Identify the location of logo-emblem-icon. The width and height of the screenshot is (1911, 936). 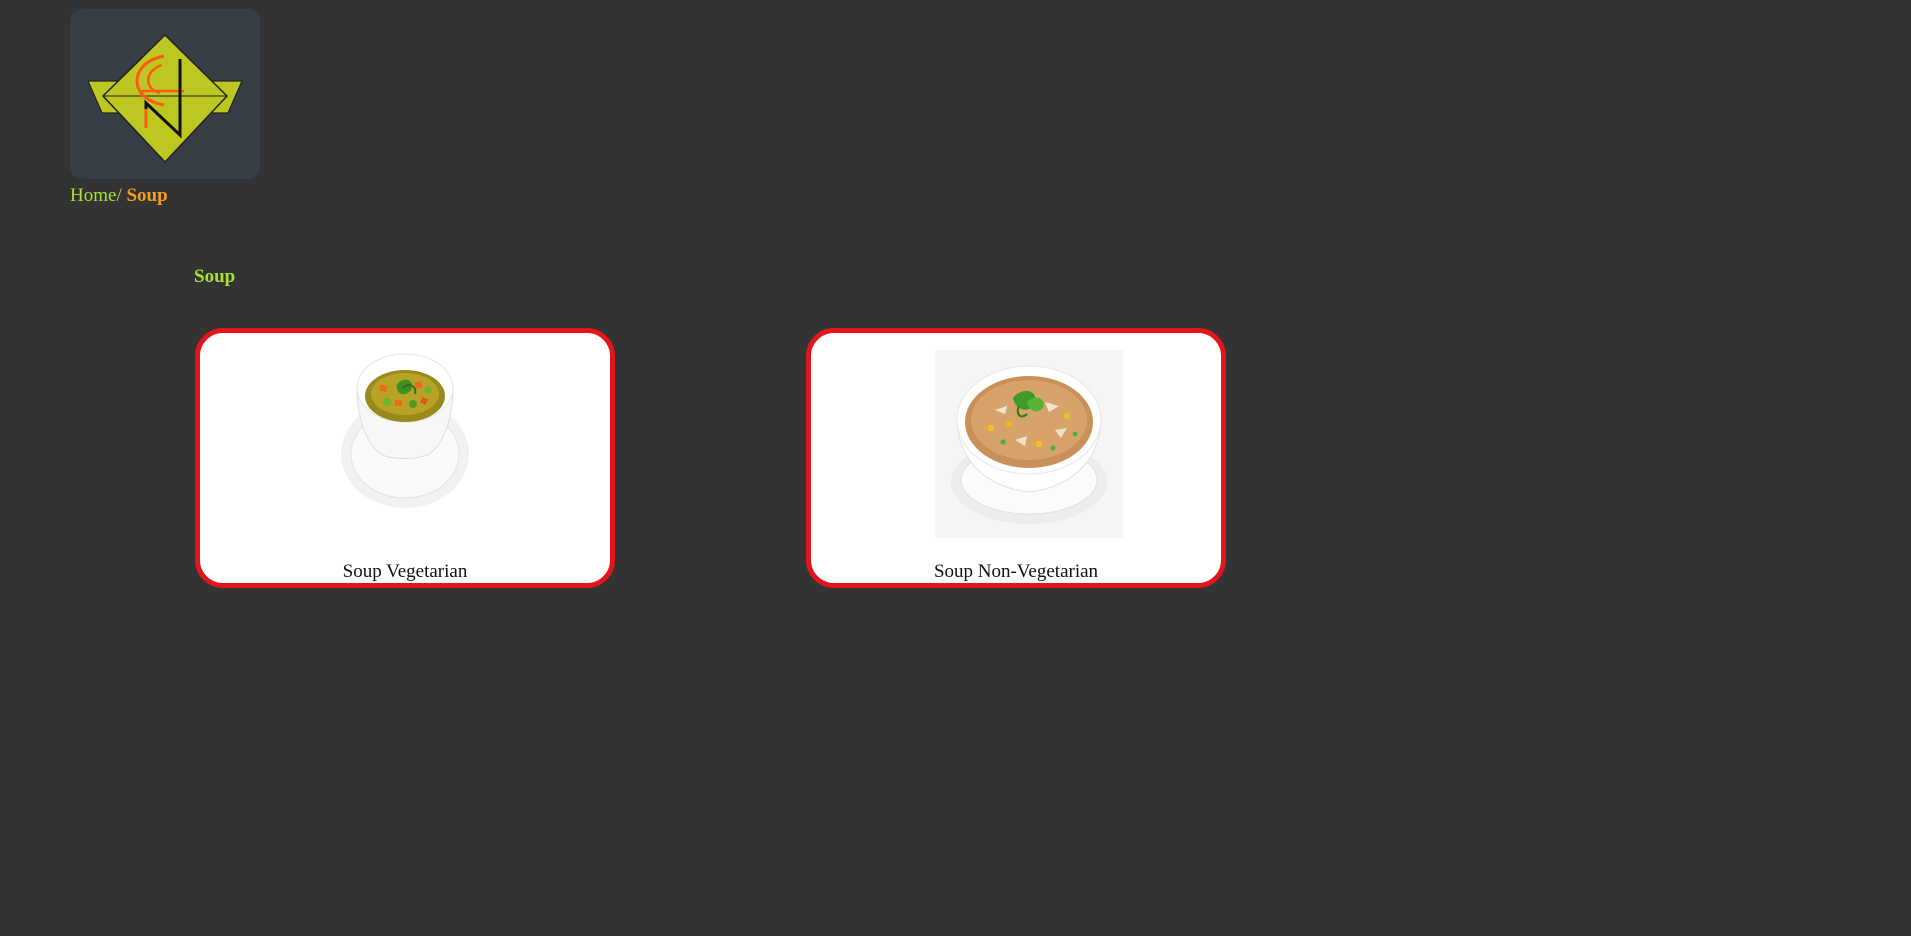
(165, 98).